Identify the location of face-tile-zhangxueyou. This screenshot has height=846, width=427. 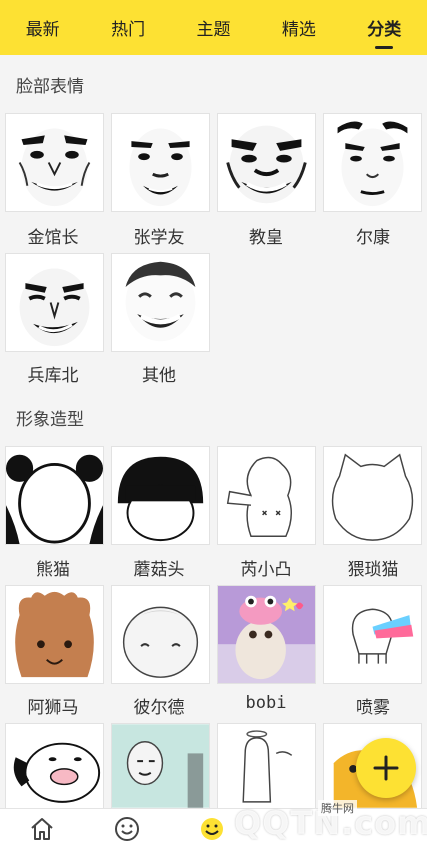
(160, 162).